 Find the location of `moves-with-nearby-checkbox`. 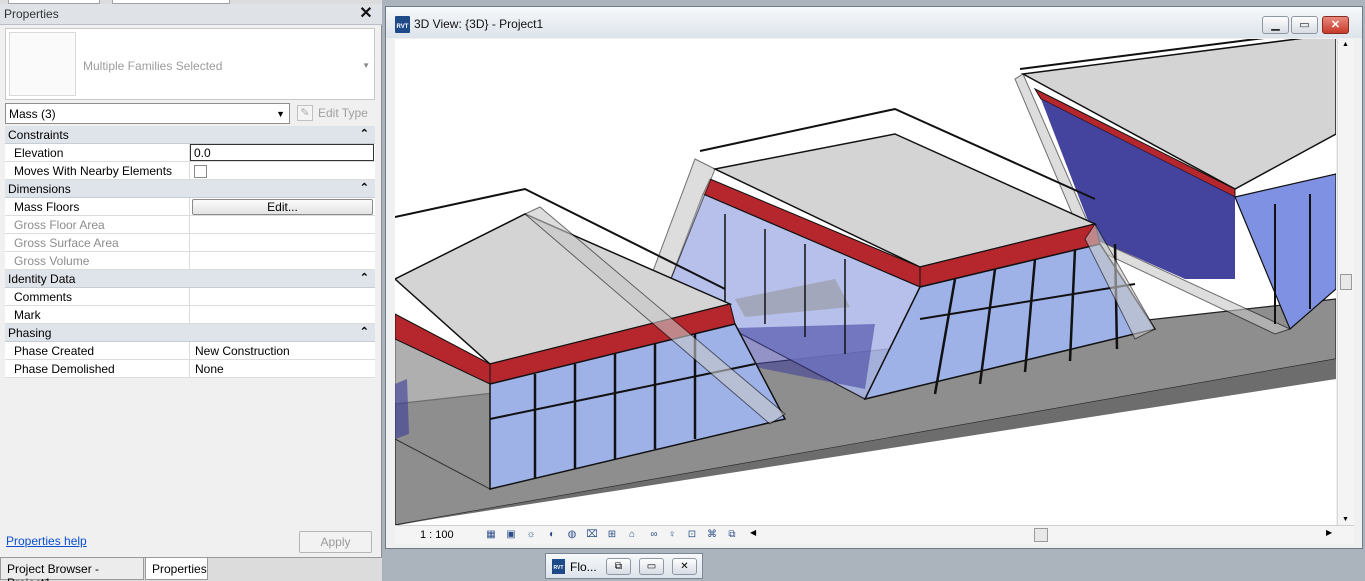

moves-with-nearby-checkbox is located at coordinates (200, 171).